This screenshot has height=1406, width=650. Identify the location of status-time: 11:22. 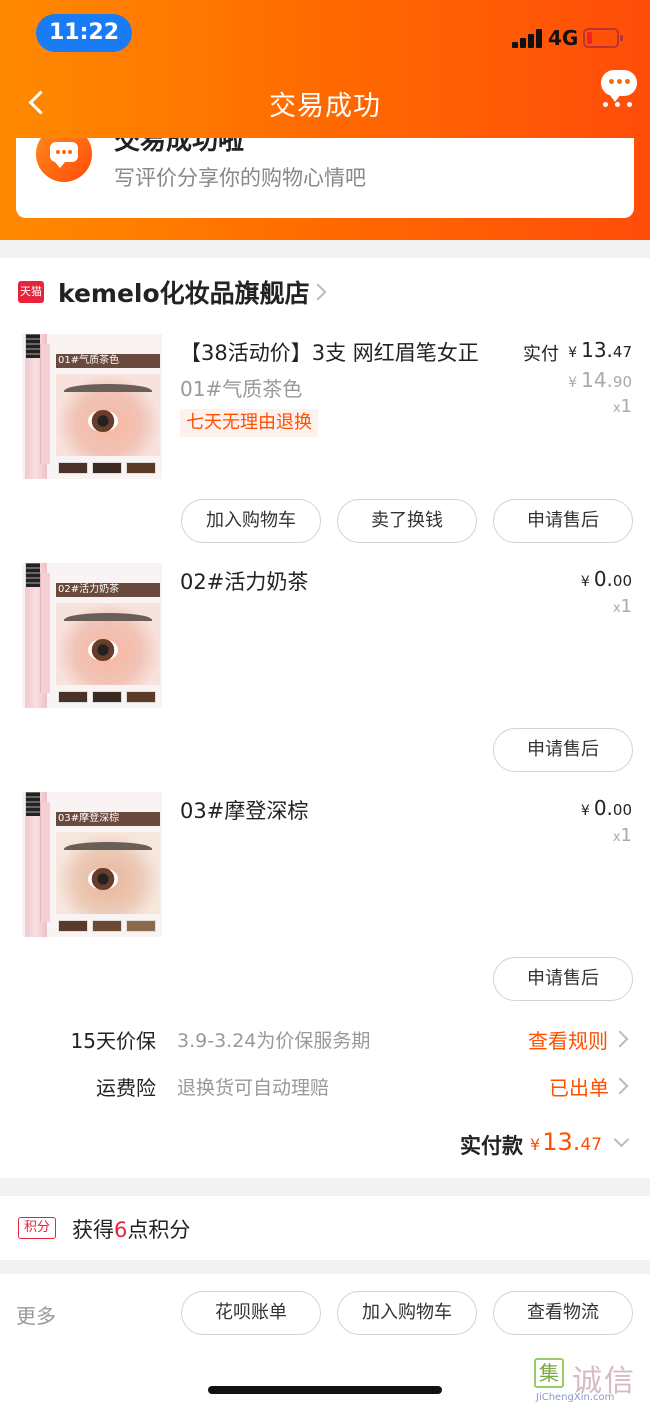
(84, 33).